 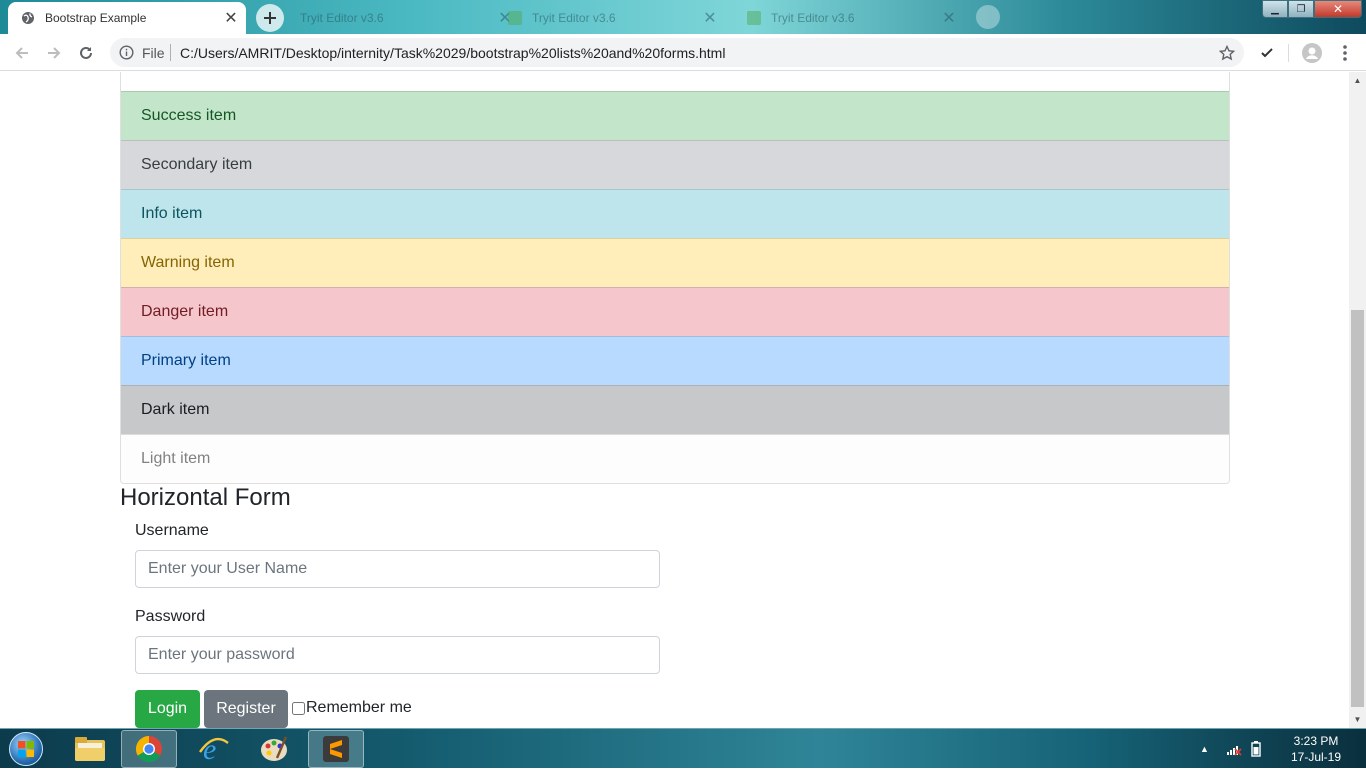 What do you see at coordinates (675, 115) in the screenshot?
I see `list-item-success: Success item` at bounding box center [675, 115].